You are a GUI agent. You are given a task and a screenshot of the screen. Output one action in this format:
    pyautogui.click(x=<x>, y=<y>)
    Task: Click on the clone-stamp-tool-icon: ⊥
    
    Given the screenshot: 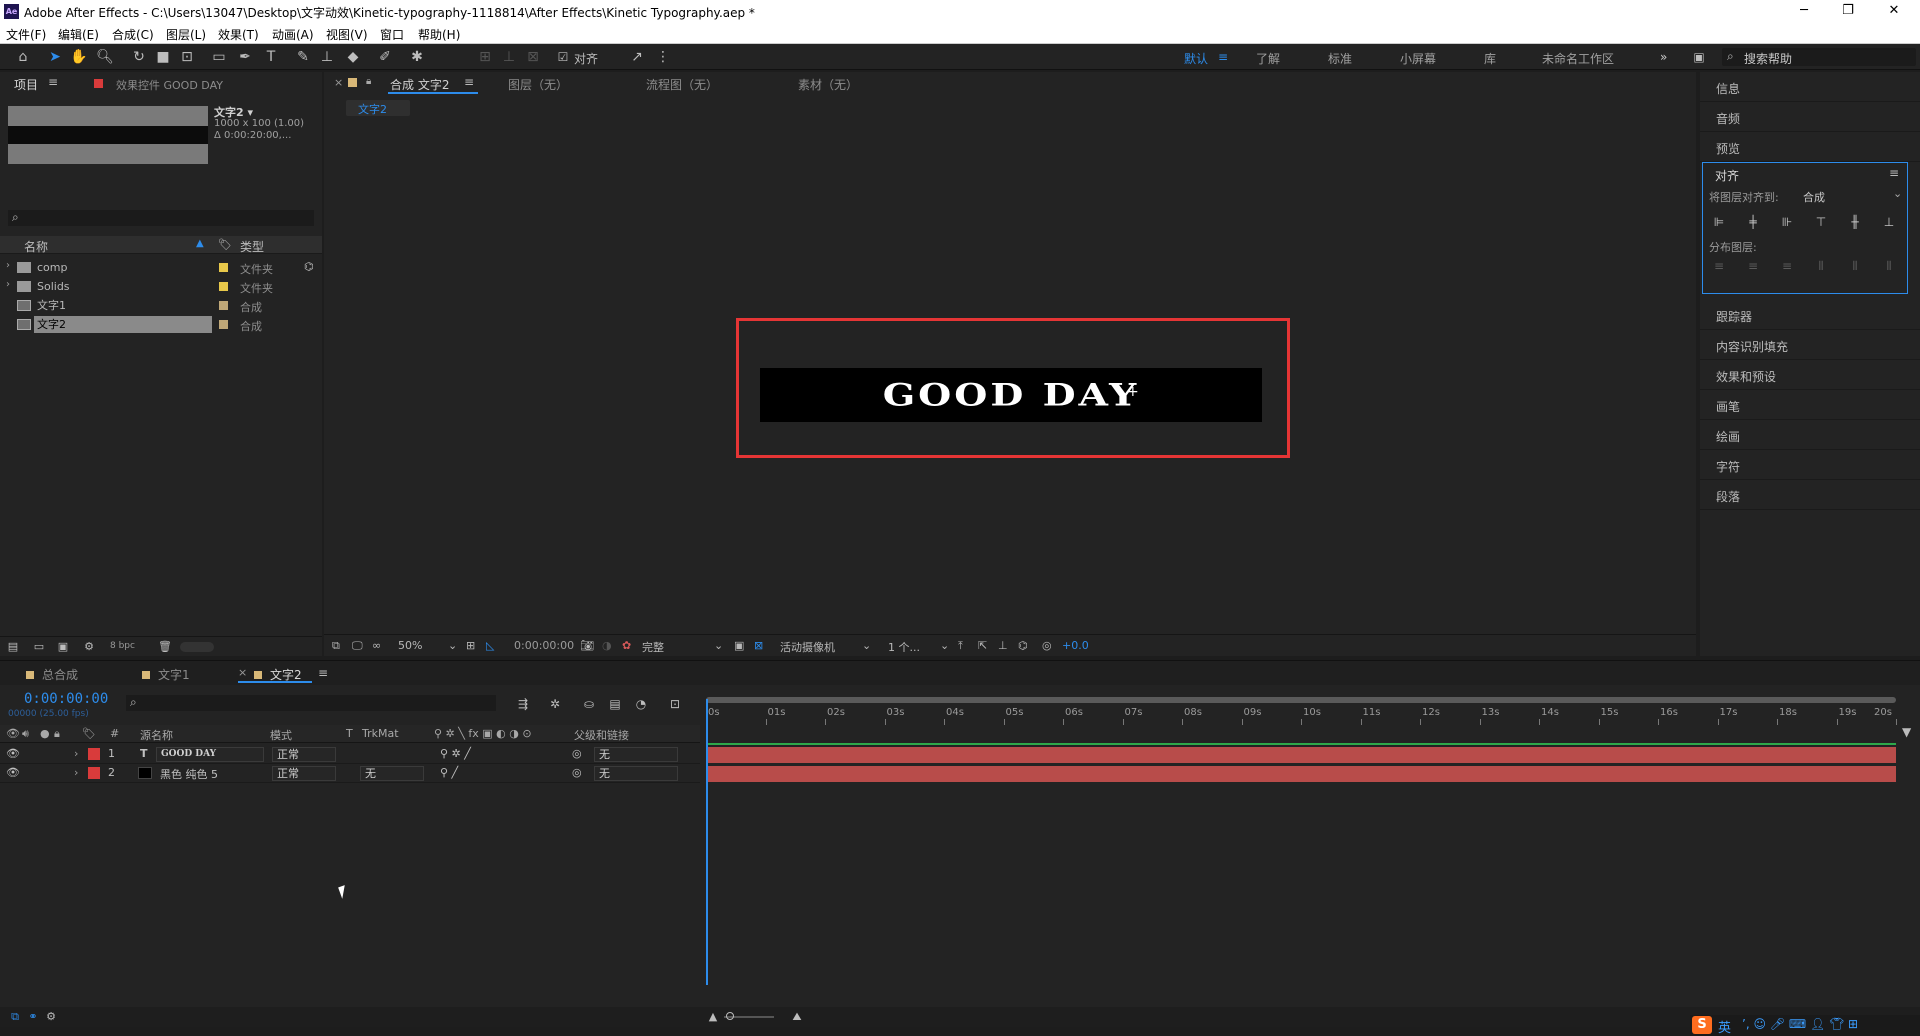 What is the action you would take?
    pyautogui.click(x=327, y=57)
    